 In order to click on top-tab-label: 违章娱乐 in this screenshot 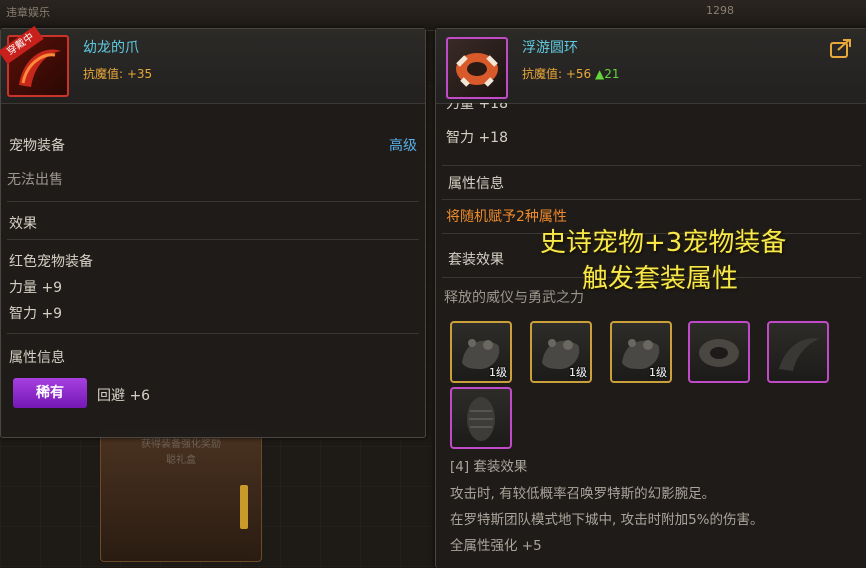, I will do `click(28, 12)`.